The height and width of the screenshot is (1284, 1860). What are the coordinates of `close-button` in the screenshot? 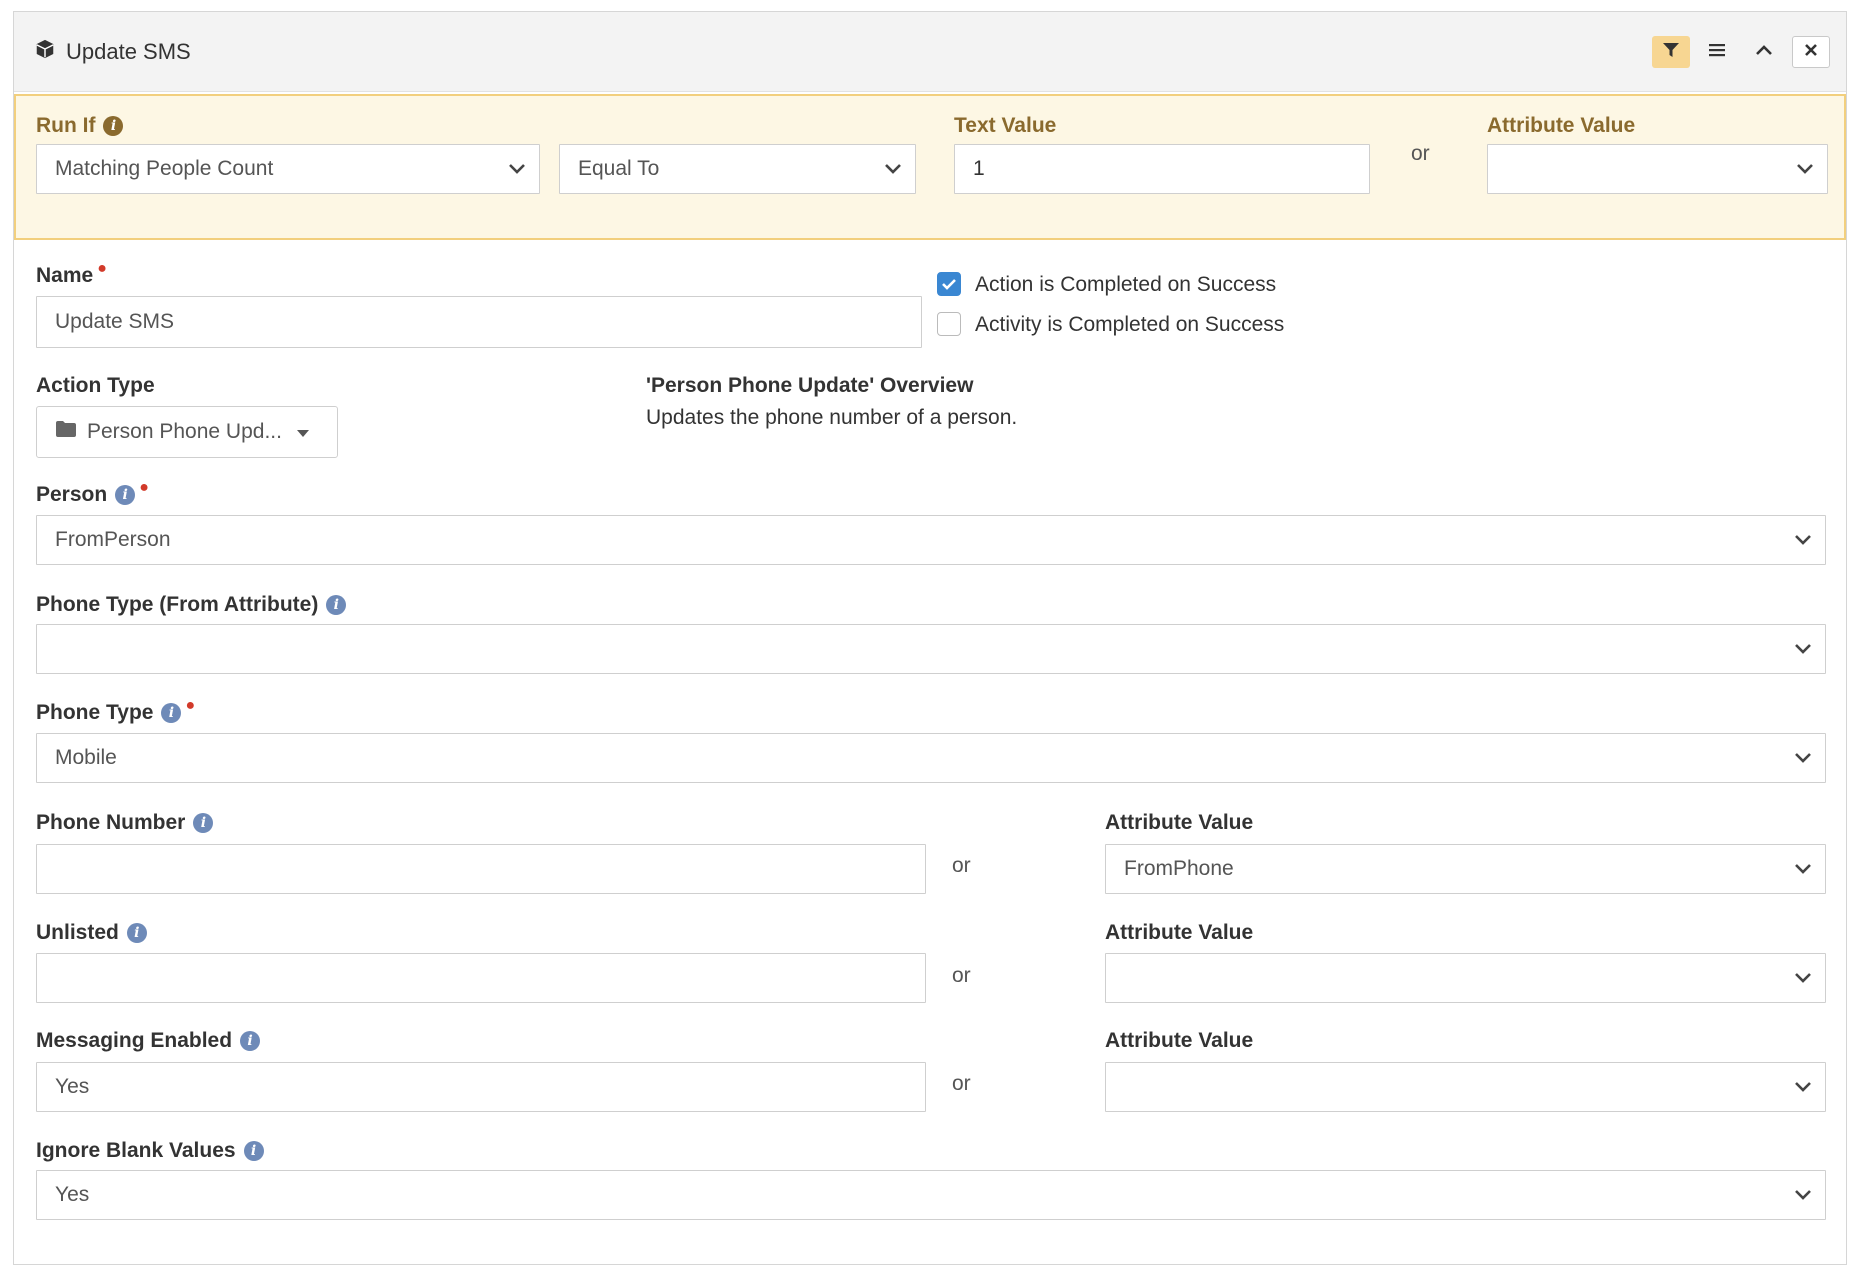 It's located at (1811, 52).